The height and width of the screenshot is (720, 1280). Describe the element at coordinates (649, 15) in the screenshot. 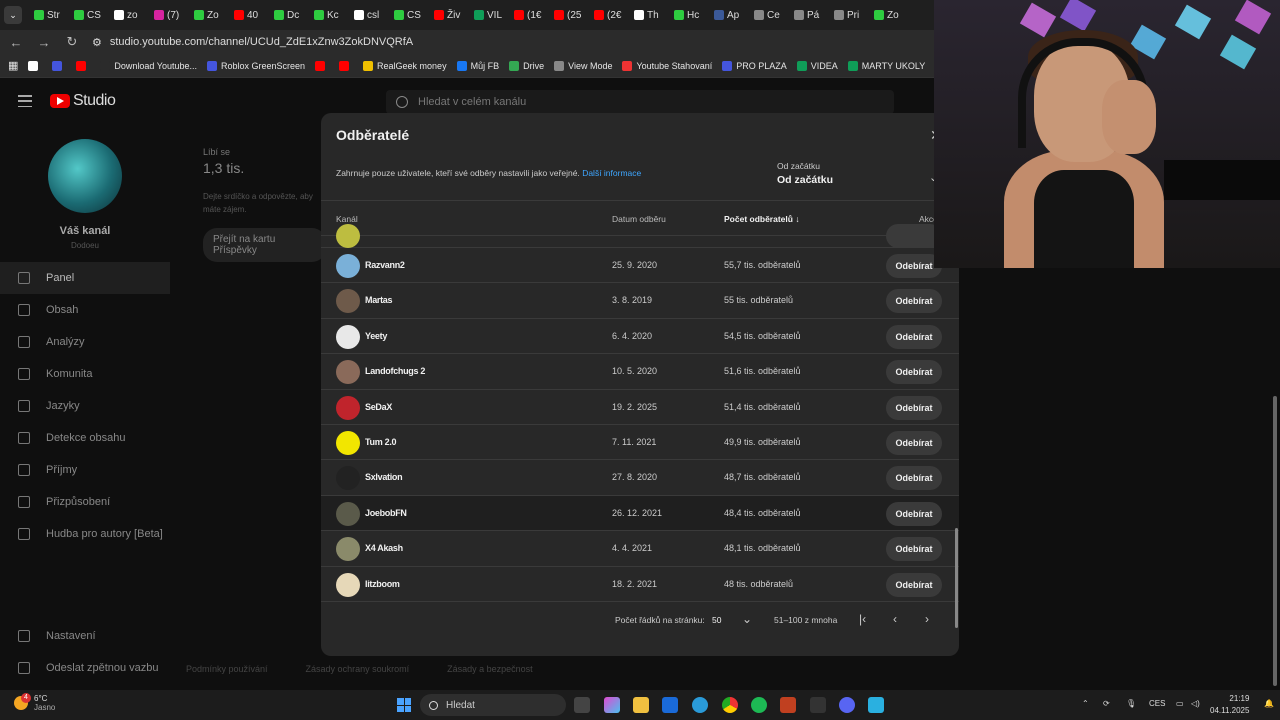

I see `browser-tab: Th` at that location.